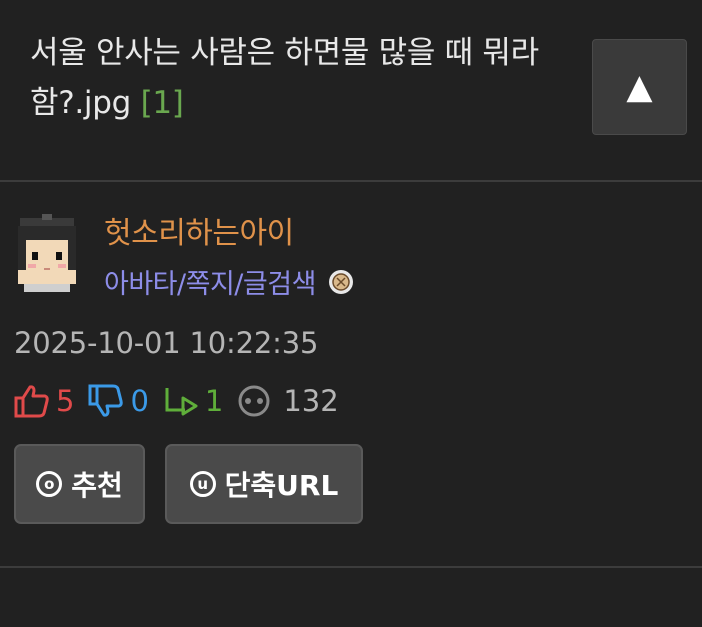  What do you see at coordinates (254, 401) in the screenshot?
I see `views-icon` at bounding box center [254, 401].